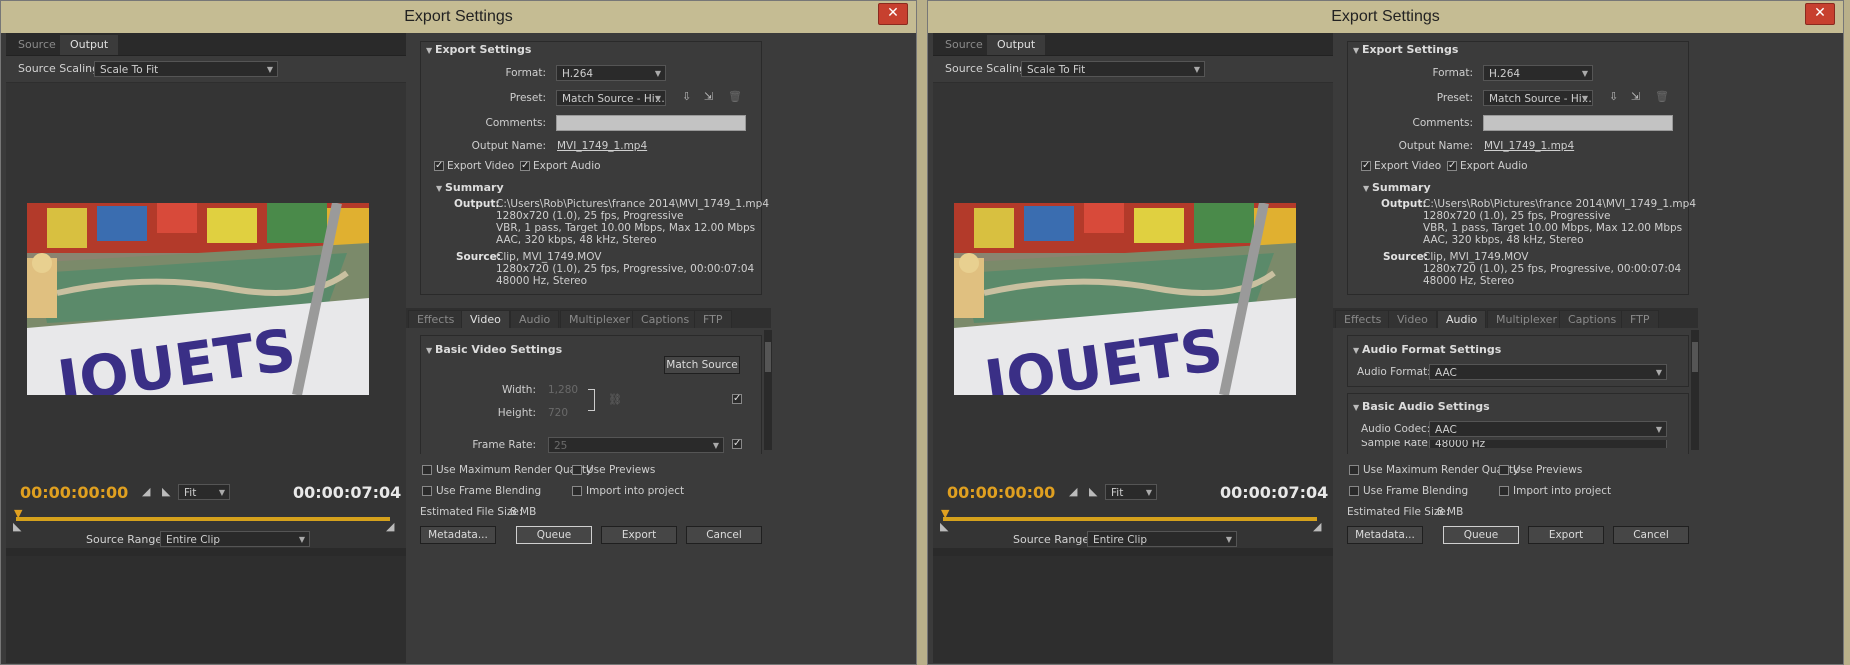  What do you see at coordinates (523, 512) in the screenshot?
I see `estimated-file-size-value: 8 MB` at bounding box center [523, 512].